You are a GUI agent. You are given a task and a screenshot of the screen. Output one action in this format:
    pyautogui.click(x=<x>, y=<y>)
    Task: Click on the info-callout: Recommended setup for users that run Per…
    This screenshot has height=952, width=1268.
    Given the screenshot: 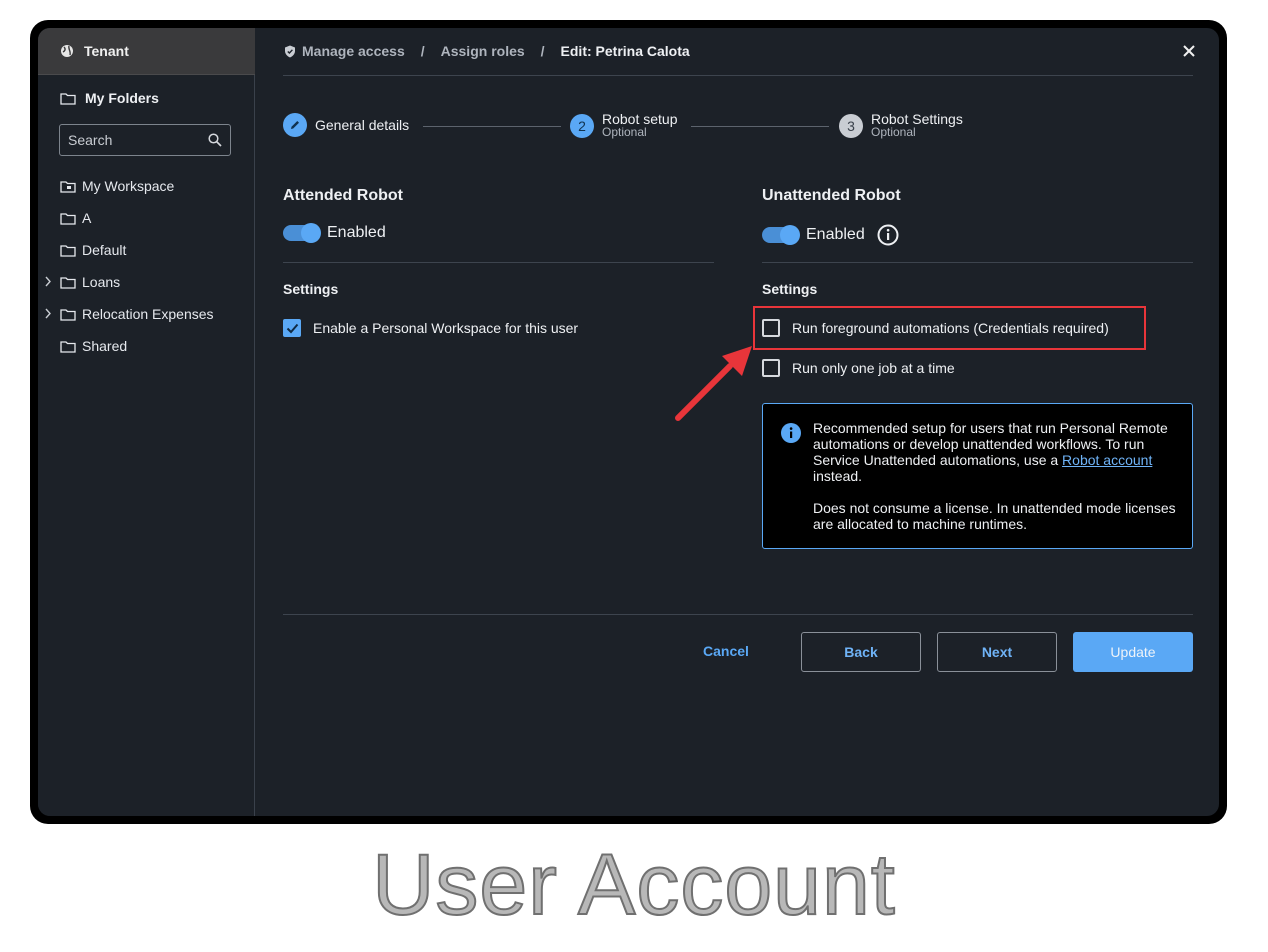 What is the action you would take?
    pyautogui.click(x=977, y=476)
    